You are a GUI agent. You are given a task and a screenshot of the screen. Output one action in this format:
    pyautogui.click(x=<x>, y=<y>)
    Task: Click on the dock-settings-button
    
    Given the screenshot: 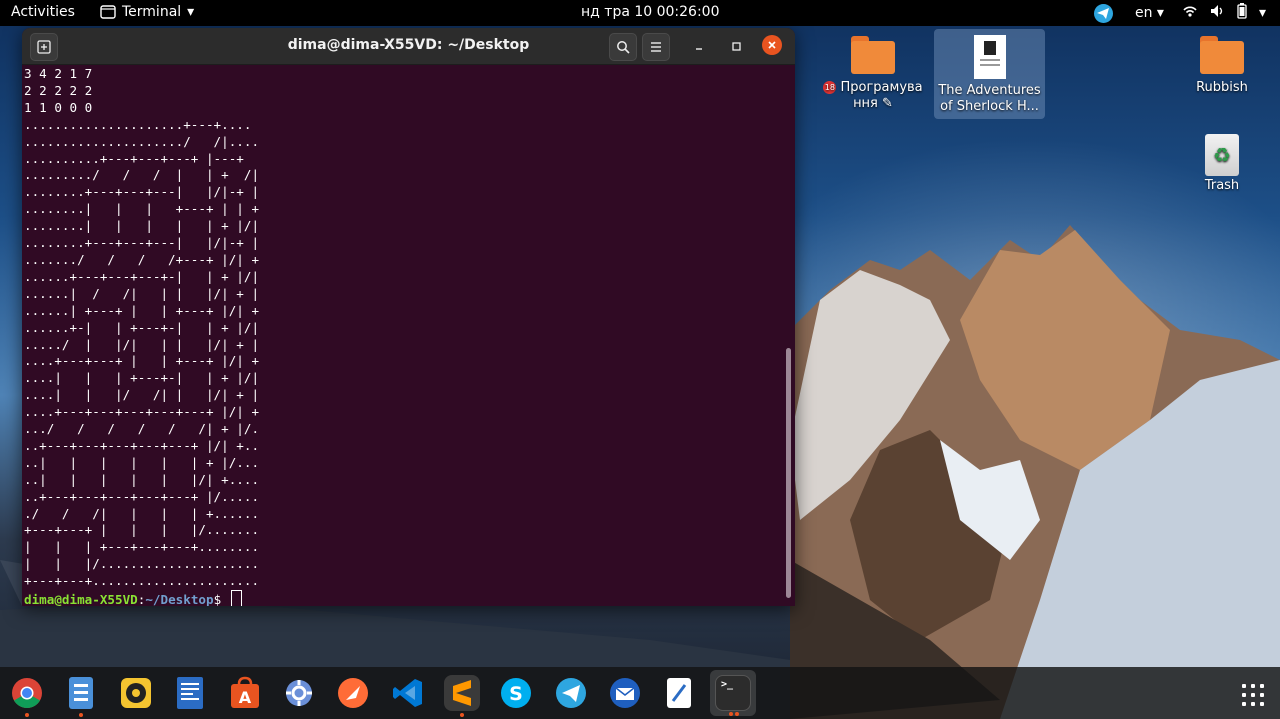 What is the action you would take?
    pyautogui.click(x=299, y=693)
    